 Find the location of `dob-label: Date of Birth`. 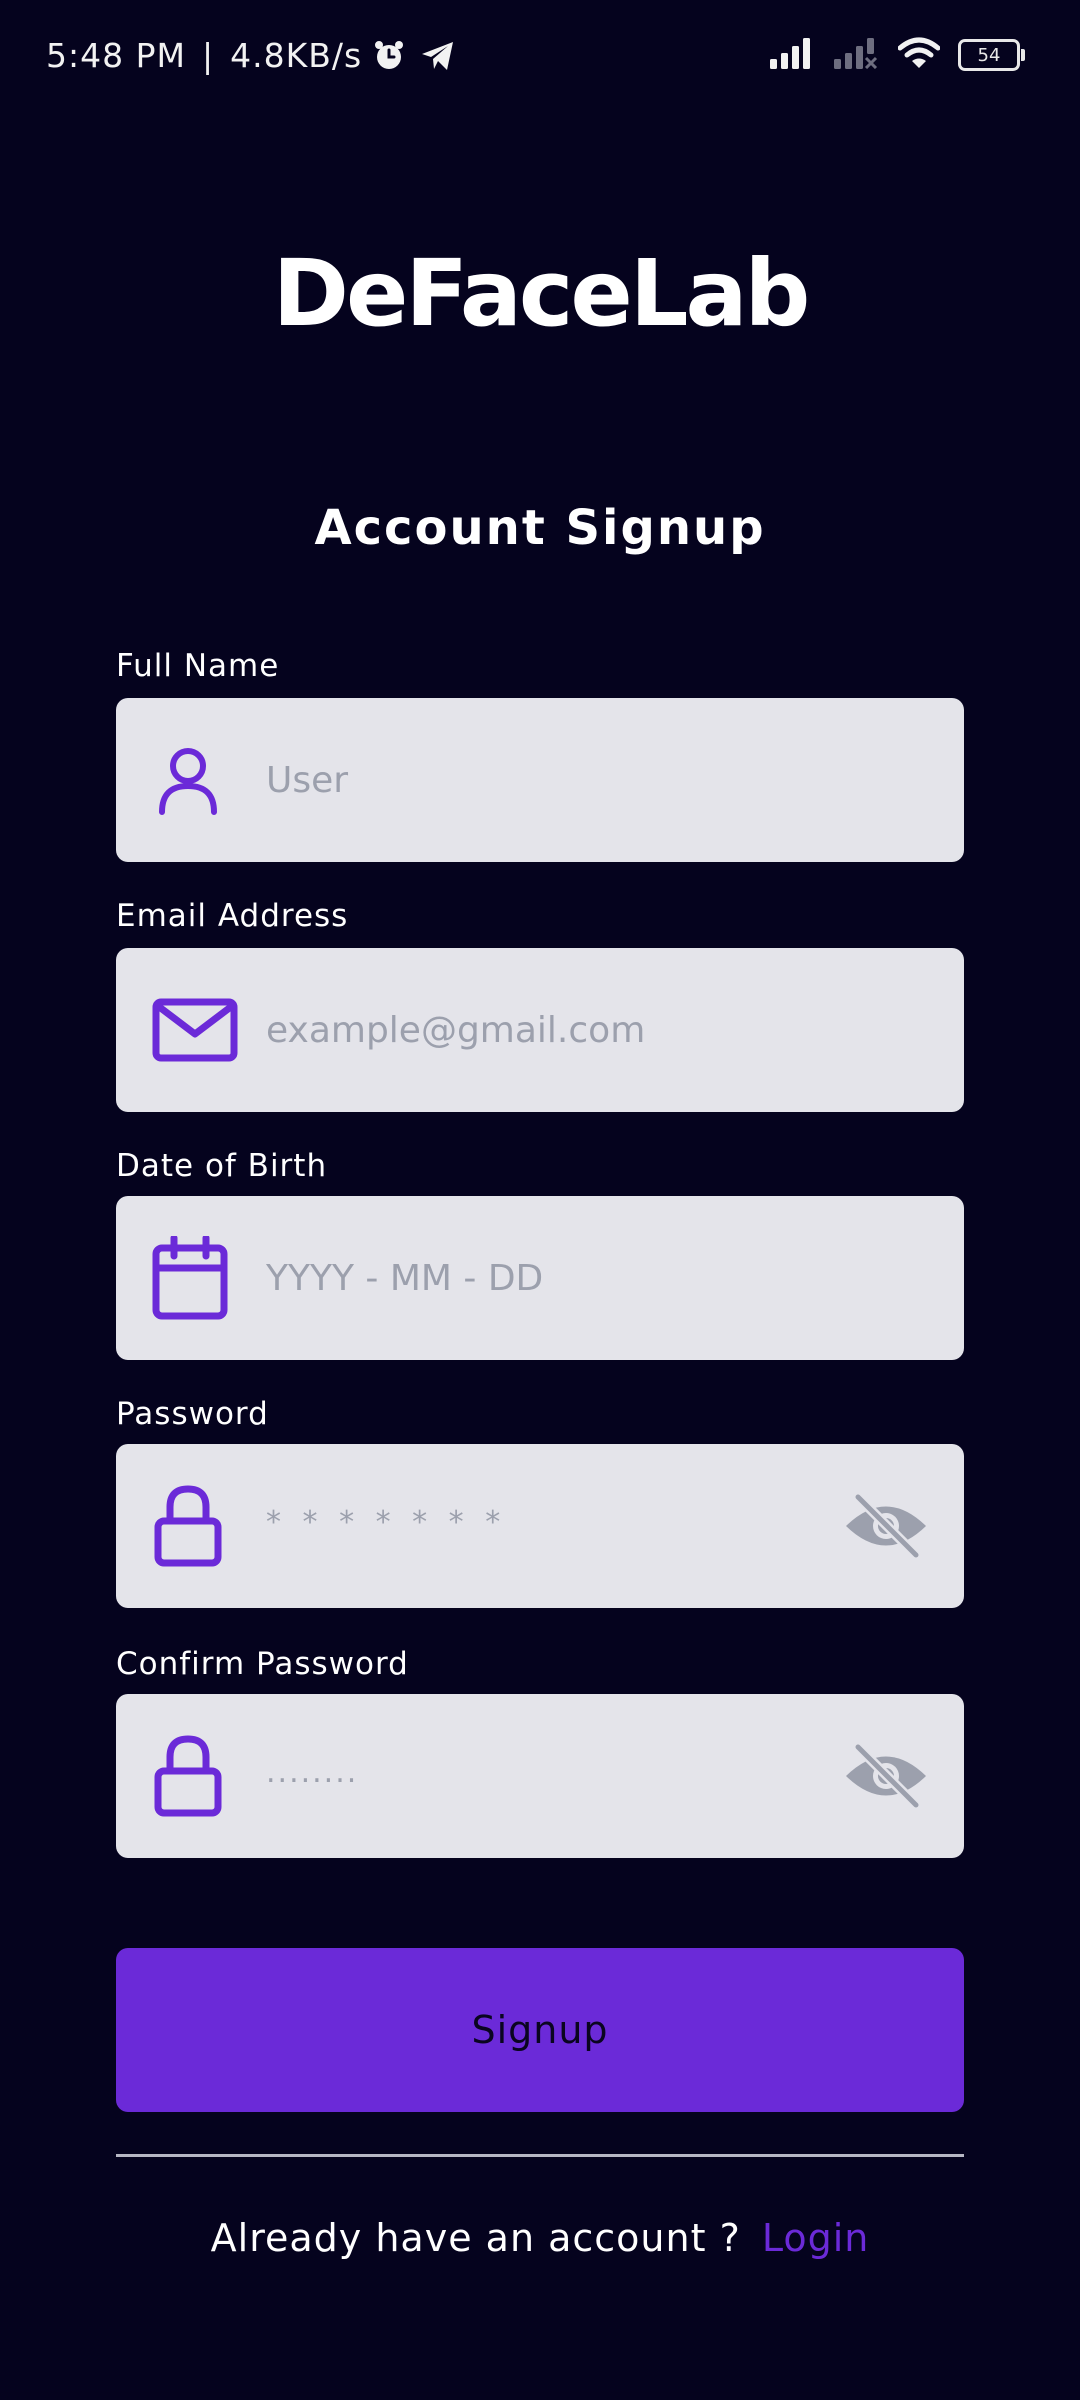

dob-label: Date of Birth is located at coordinates (222, 1166).